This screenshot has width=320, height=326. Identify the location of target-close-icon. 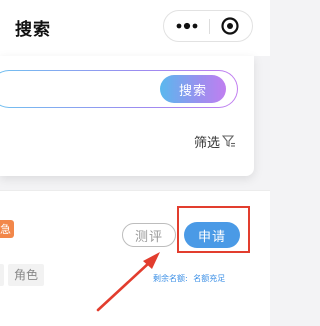
(230, 26).